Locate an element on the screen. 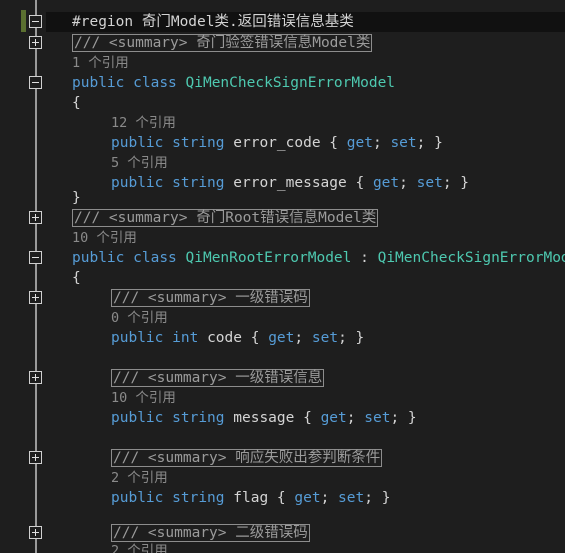 This screenshot has height=553, width=565. change-bar is located at coordinates (23, 21).